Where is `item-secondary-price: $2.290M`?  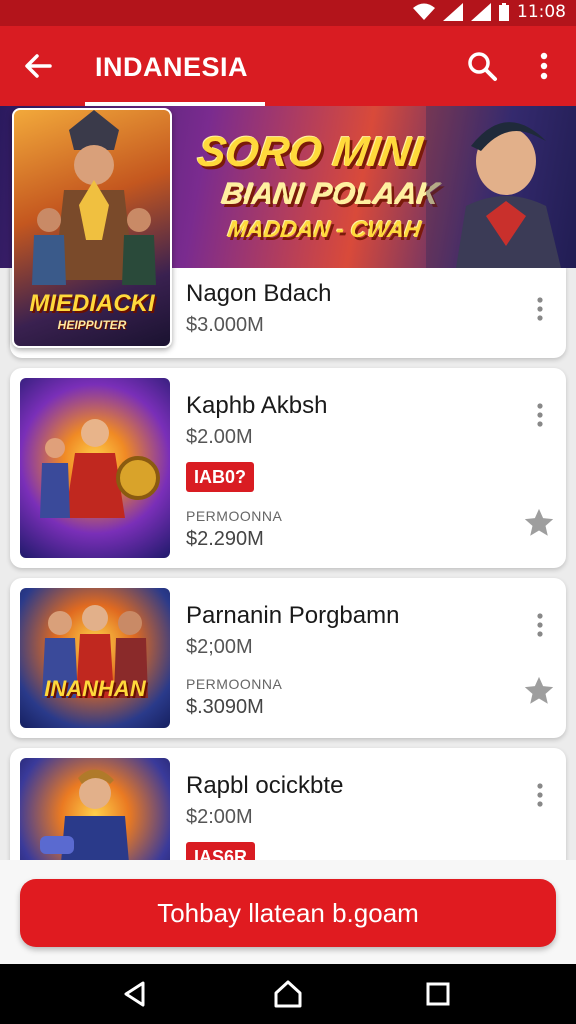 item-secondary-price: $2.290M is located at coordinates (225, 539).